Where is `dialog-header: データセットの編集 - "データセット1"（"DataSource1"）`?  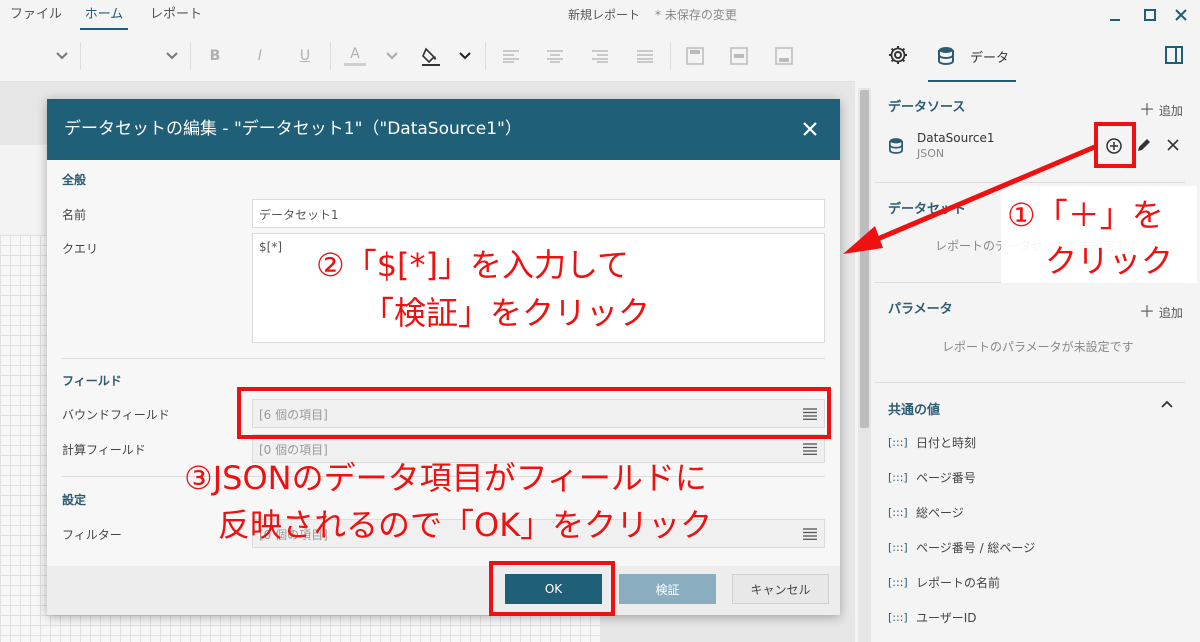 dialog-header: データセットの編集 - "データセット1"（"DataSource1"） is located at coordinates (443, 129).